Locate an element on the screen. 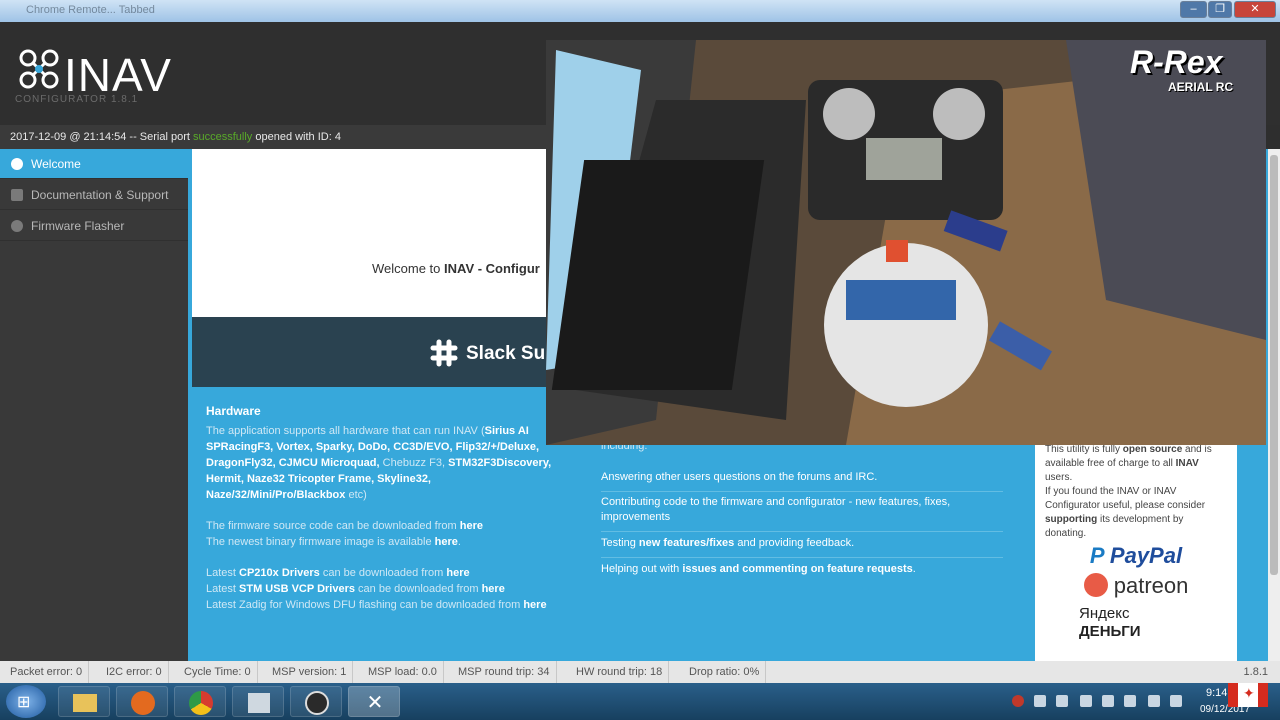 This screenshot has height=720, width=1280. sidebar-item-label: Documentation & Support is located at coordinates (100, 195).